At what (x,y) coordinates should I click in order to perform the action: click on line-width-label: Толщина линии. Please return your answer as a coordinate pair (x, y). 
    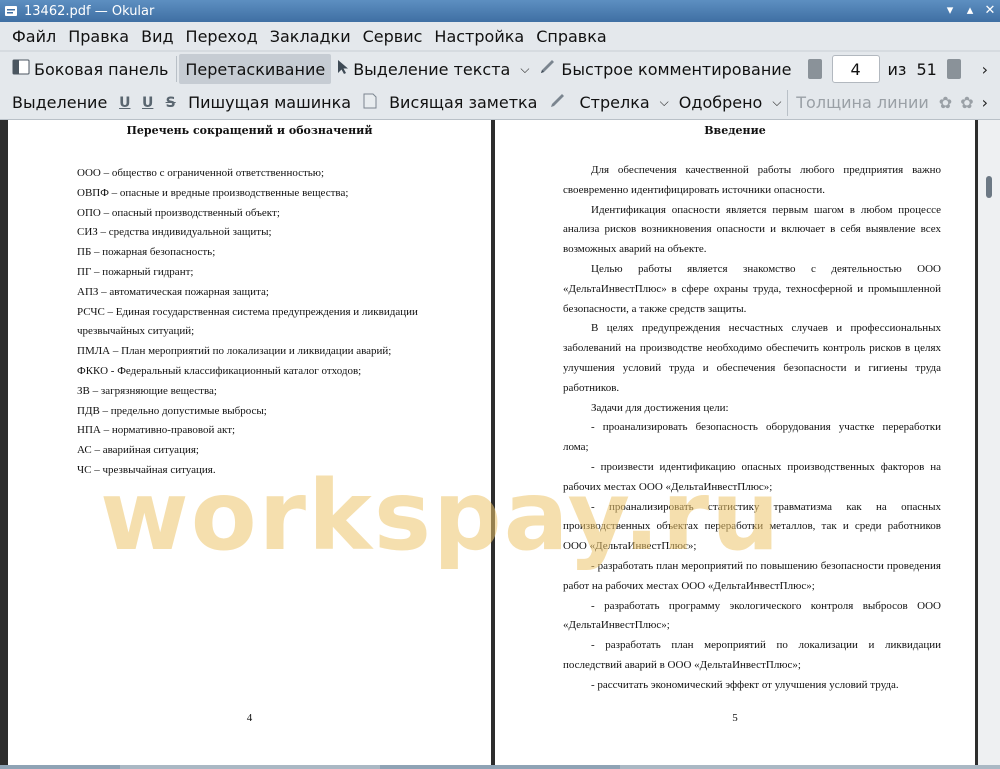
    Looking at the image, I should click on (862, 102).